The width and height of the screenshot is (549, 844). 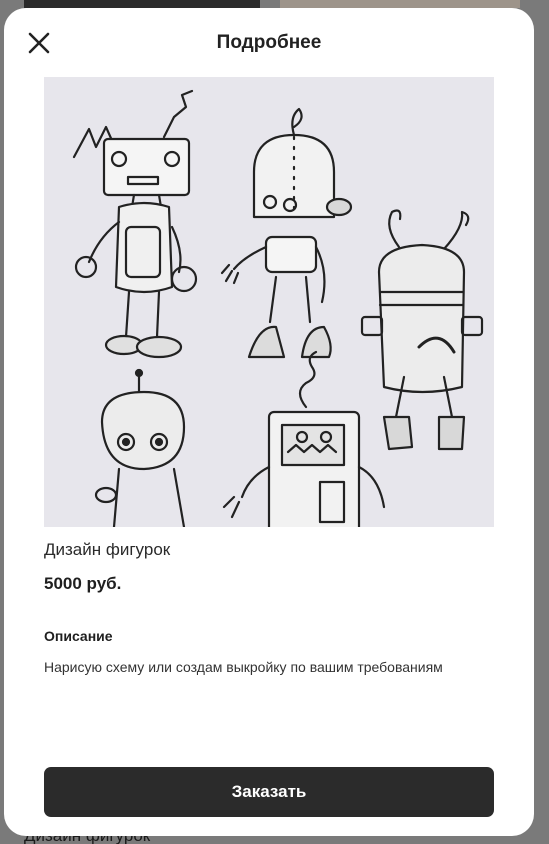 I want to click on product-name: Дизайн фигурок, so click(x=107, y=549).